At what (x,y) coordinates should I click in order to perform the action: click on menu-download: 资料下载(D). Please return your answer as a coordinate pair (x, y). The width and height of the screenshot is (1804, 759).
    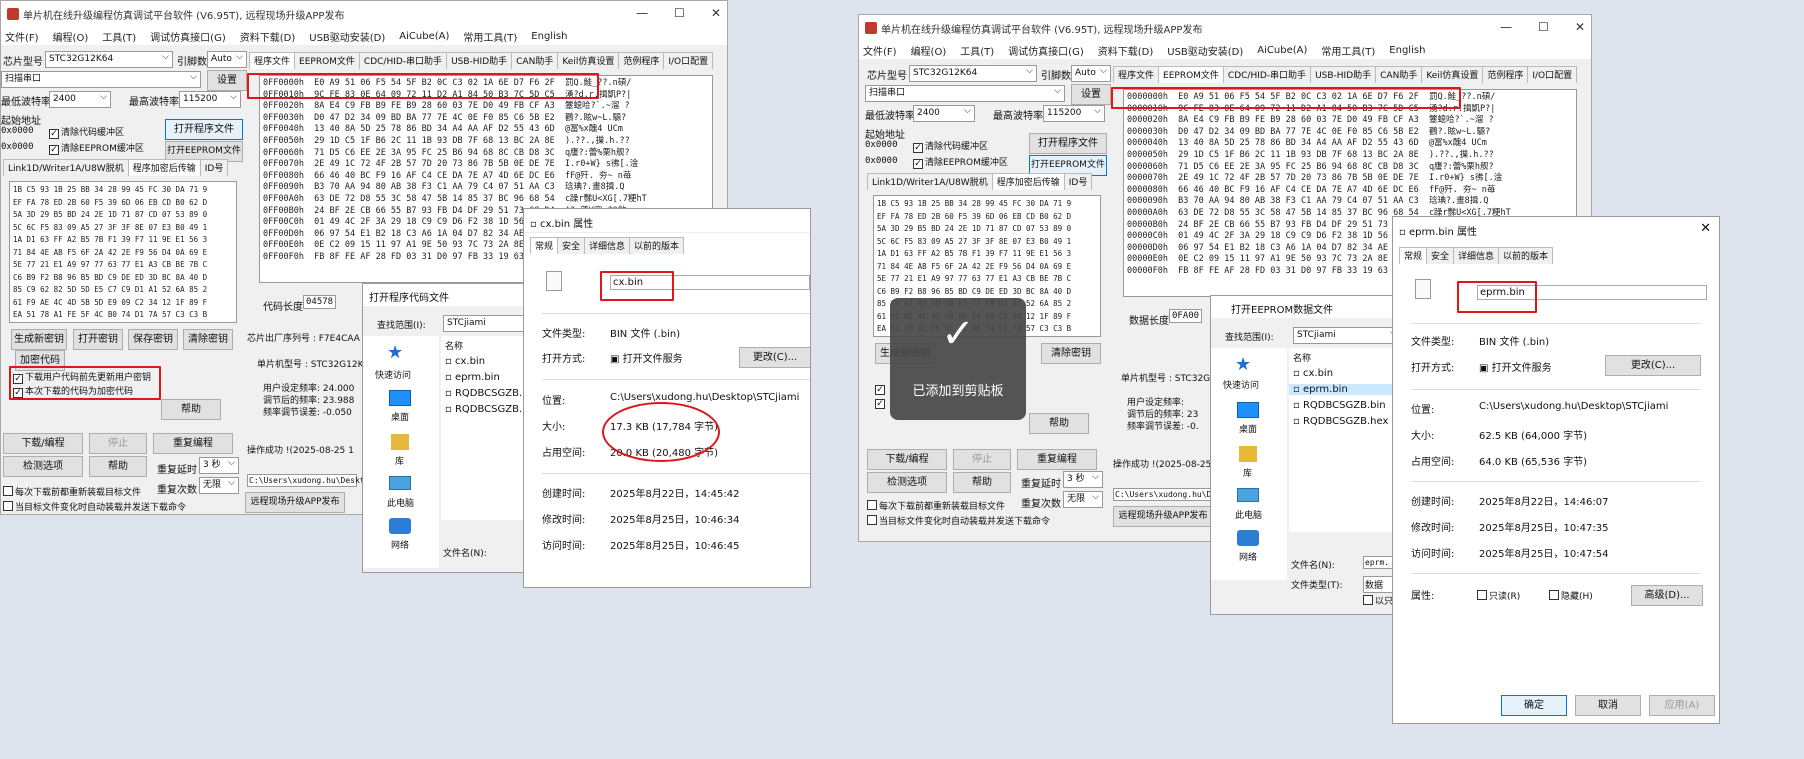
    Looking at the image, I should click on (268, 36).